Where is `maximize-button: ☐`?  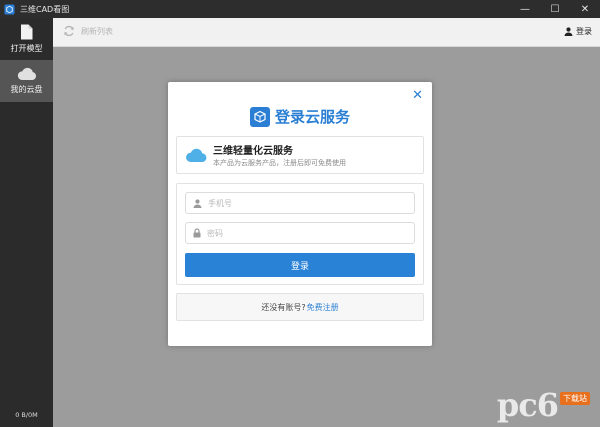
maximize-button: ☐ is located at coordinates (555, 9).